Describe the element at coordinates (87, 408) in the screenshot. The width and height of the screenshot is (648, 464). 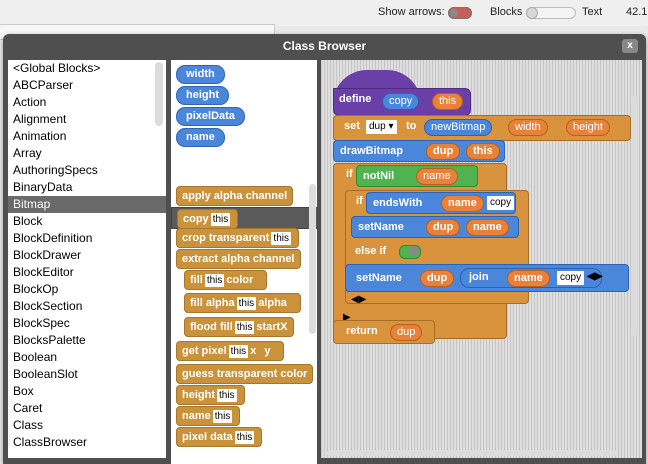
I see `class-list-item: Caret` at that location.